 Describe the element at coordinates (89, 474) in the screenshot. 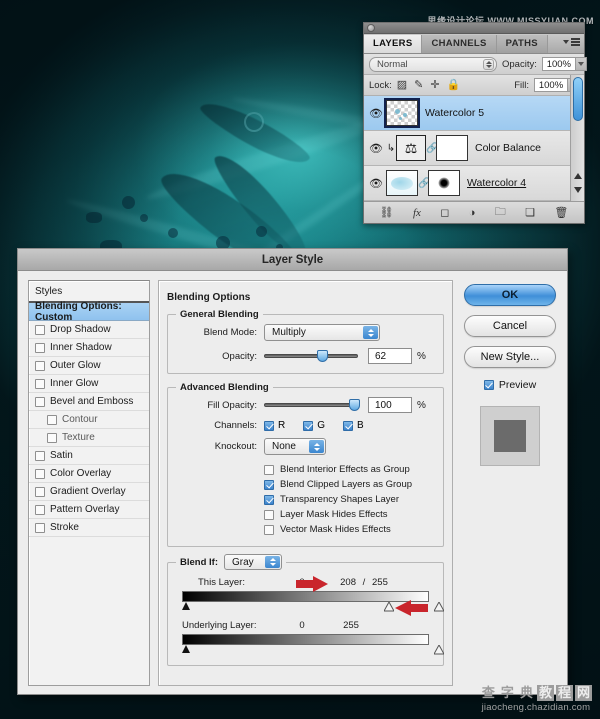

I see `style-item-color-overlay: Color Overlay` at that location.